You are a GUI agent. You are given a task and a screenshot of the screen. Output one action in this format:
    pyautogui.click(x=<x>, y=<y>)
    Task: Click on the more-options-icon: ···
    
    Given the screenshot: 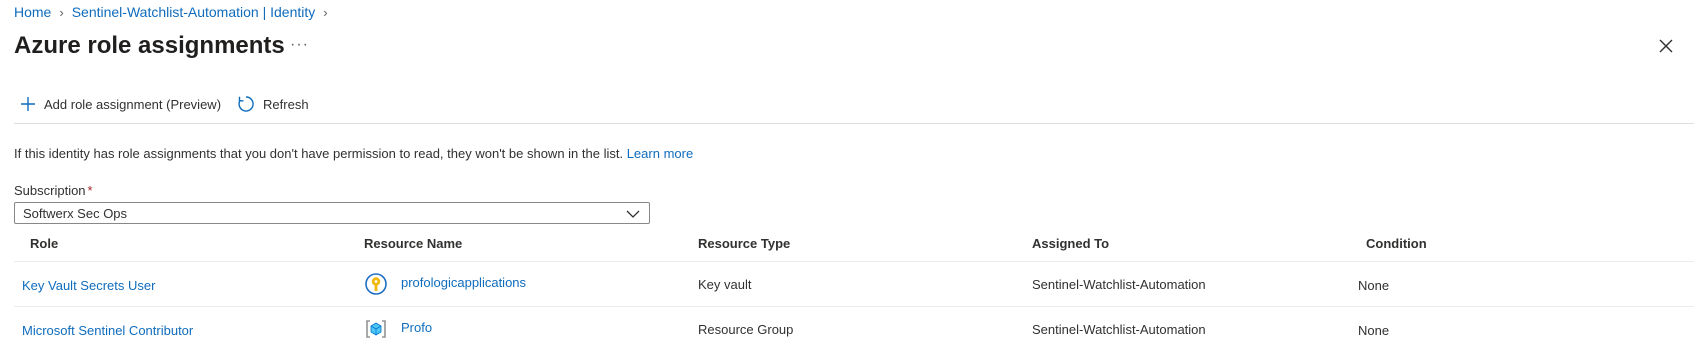 What is the action you would take?
    pyautogui.click(x=299, y=45)
    